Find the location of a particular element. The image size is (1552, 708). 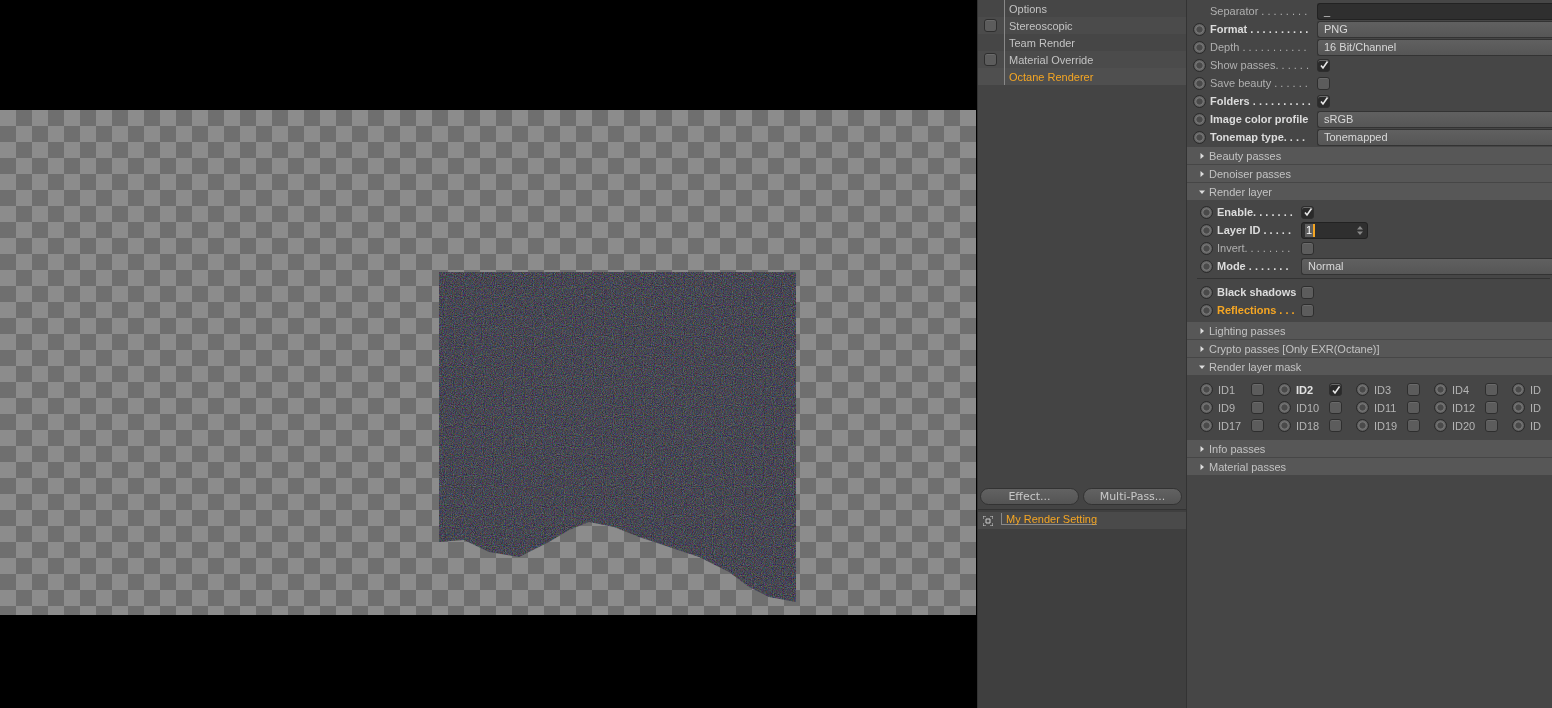

attribute-label: Mode . . . . . . . is located at coordinates (1253, 266).